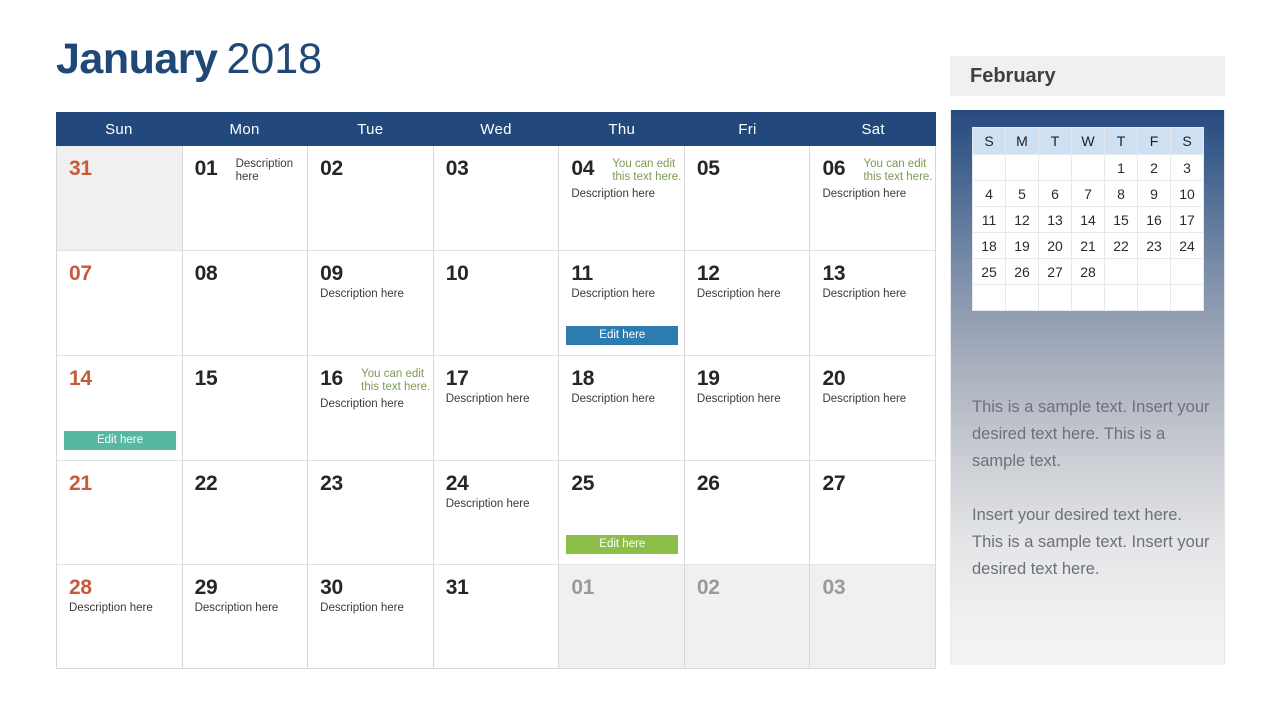 This screenshot has height=720, width=1280. What do you see at coordinates (1187, 167) in the screenshot?
I see `mini-calendar-day: 3` at bounding box center [1187, 167].